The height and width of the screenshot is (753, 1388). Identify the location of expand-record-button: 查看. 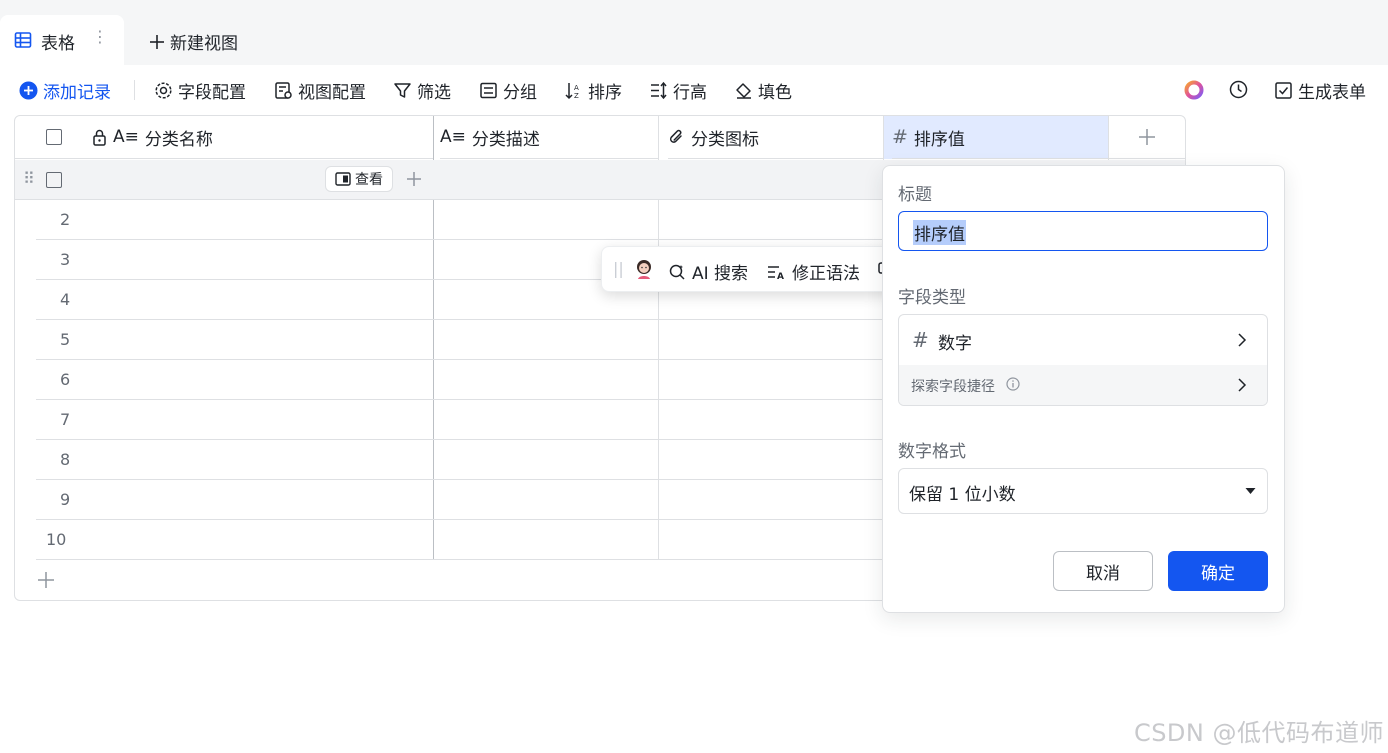
(359, 179).